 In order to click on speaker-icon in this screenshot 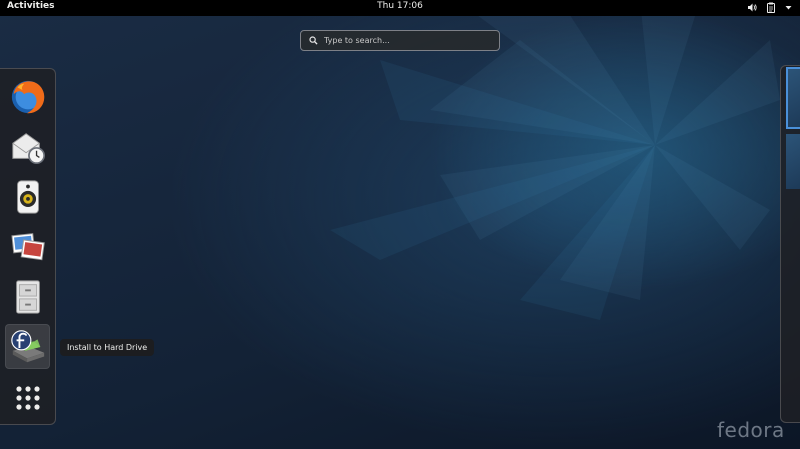, I will do `click(27, 196)`.